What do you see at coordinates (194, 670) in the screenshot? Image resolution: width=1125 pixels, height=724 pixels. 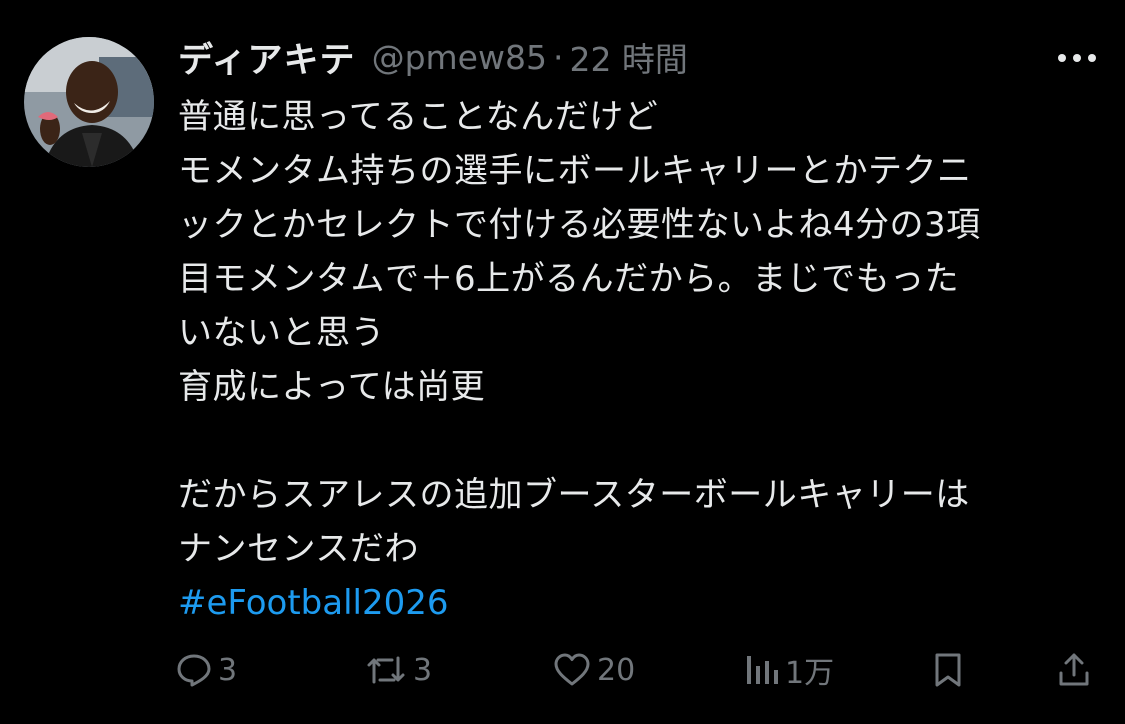 I see `reply-icon` at bounding box center [194, 670].